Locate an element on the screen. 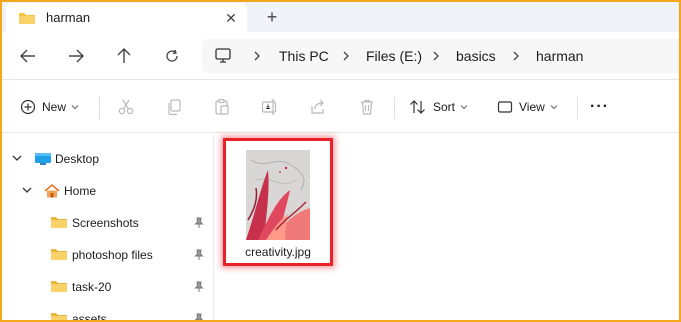  sidebar-item-desktop: Desktop is located at coordinates (107, 159).